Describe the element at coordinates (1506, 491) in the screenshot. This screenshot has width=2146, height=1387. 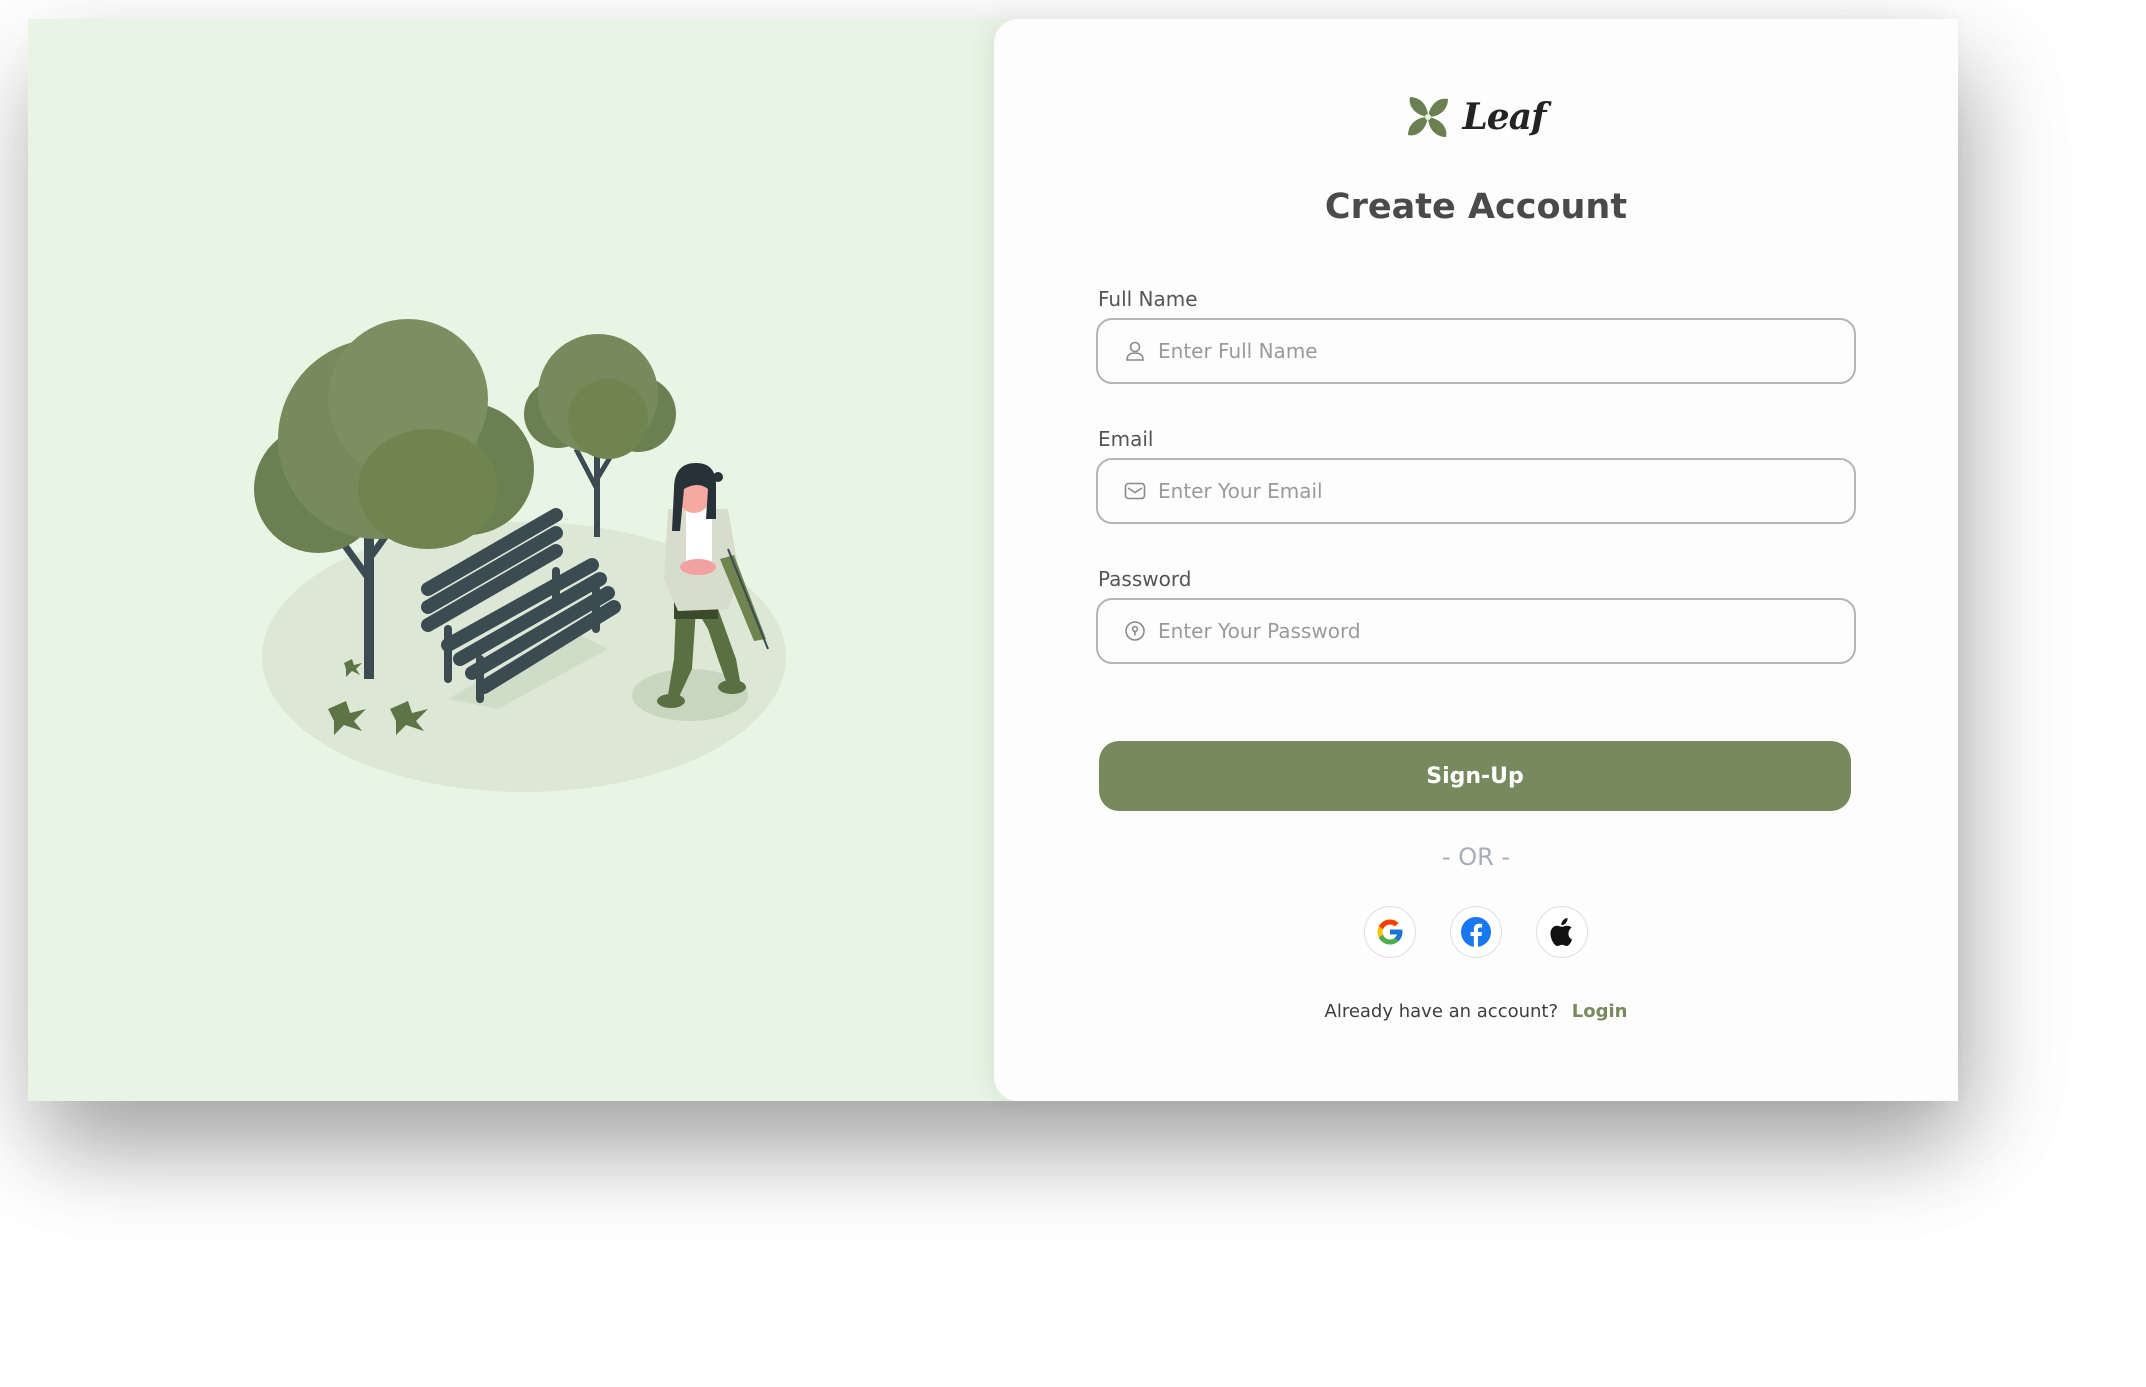
I see `email-input` at that location.